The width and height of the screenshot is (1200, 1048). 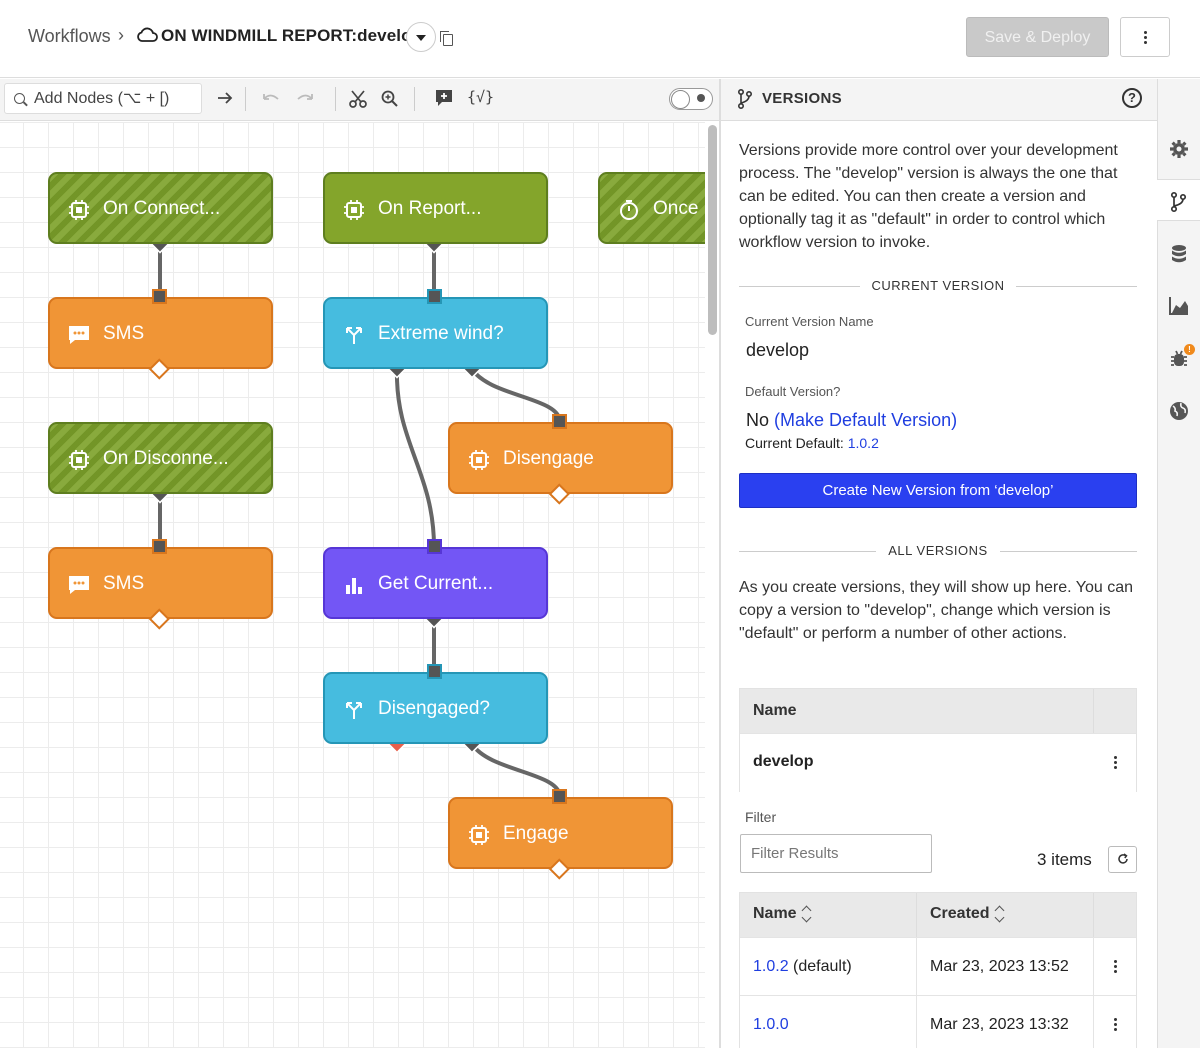 I want to click on add-nodes-label: Add Nodes (⌥ + [), so click(x=102, y=98).